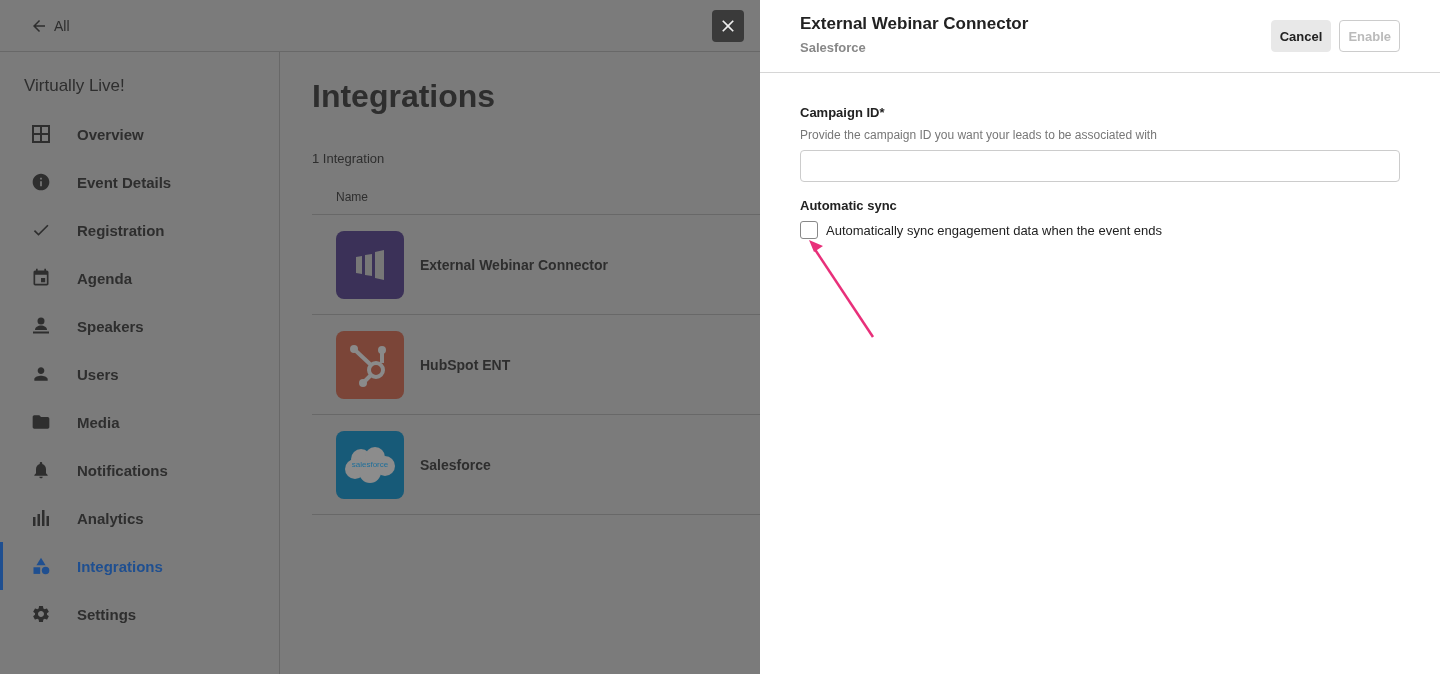 The width and height of the screenshot is (1440, 674). What do you see at coordinates (139, 566) in the screenshot?
I see `sidebar-item: Integrations` at bounding box center [139, 566].